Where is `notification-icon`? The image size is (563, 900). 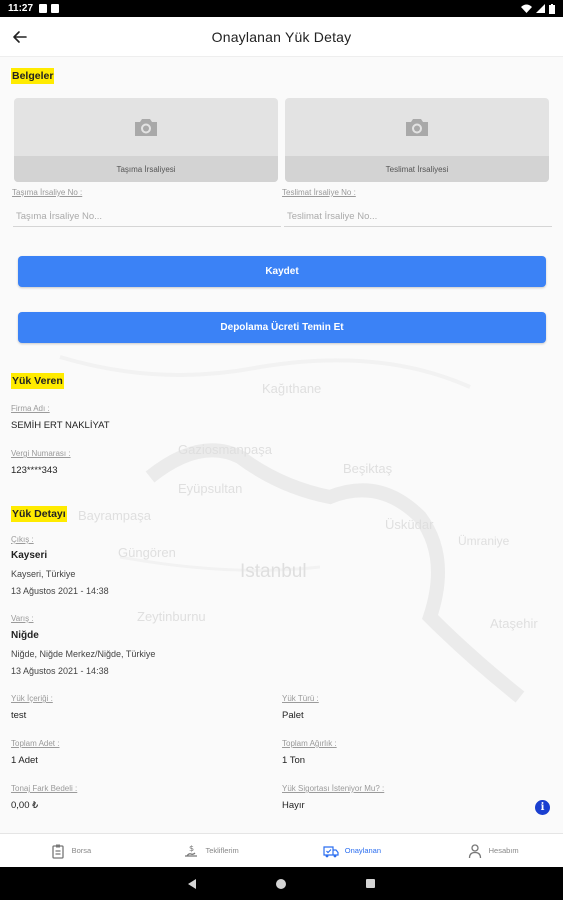
notification-icon is located at coordinates (43, 8).